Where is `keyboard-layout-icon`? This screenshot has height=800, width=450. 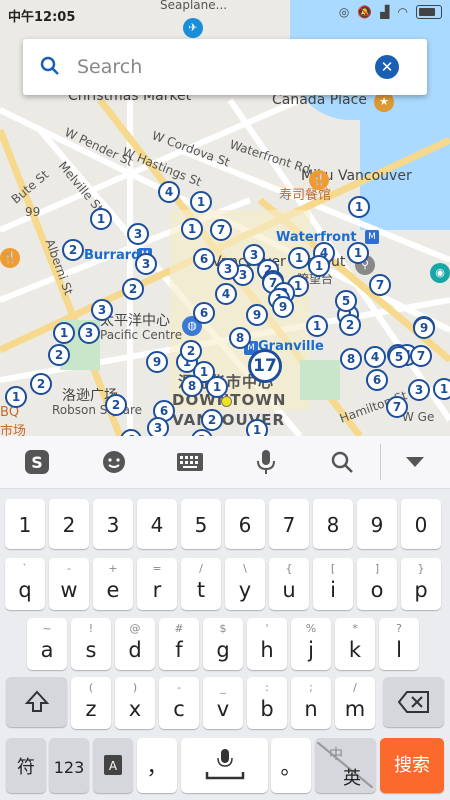
keyboard-layout-icon is located at coordinates (190, 462).